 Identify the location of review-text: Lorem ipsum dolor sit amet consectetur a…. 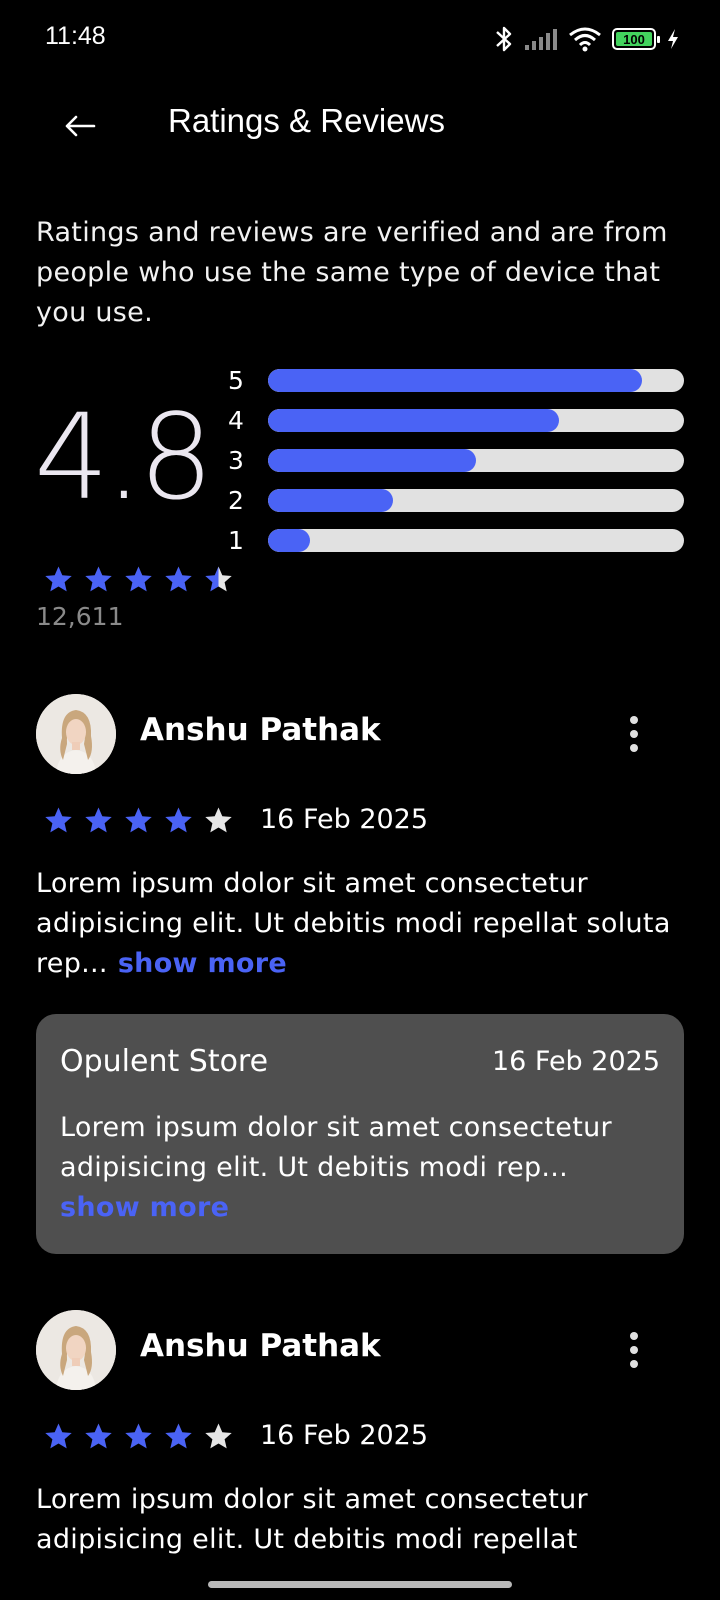
(312, 1519).